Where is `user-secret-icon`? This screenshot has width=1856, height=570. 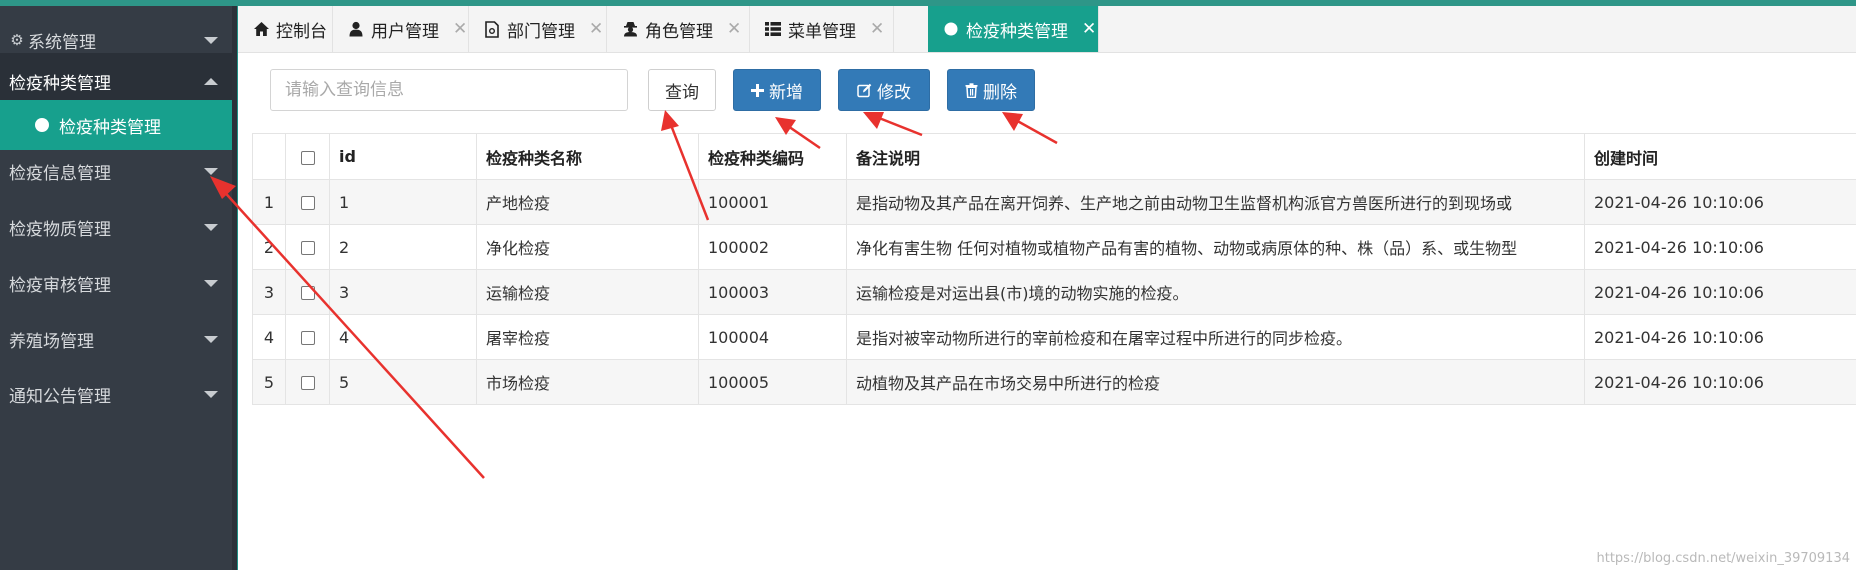
user-secret-icon is located at coordinates (630, 29).